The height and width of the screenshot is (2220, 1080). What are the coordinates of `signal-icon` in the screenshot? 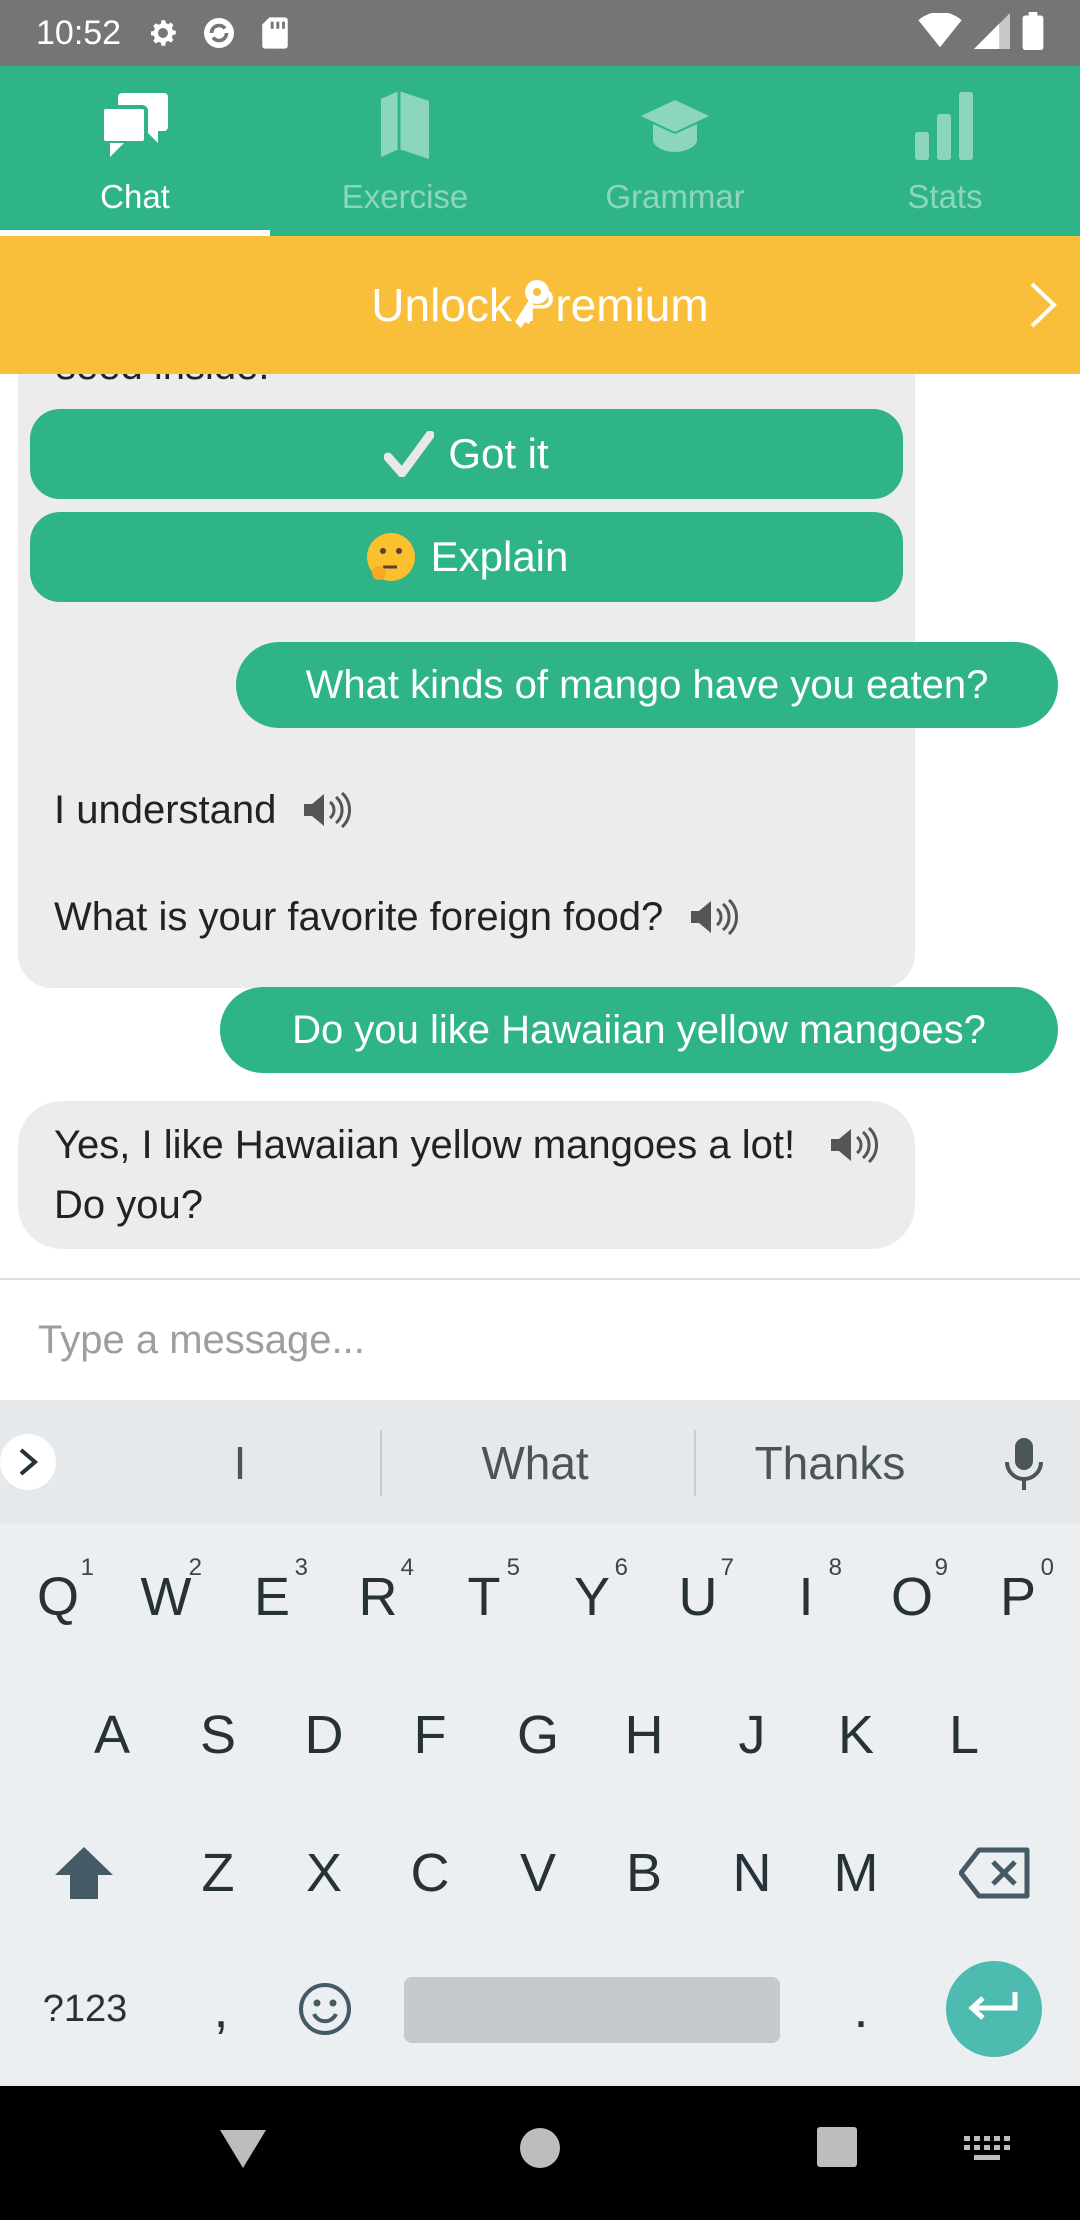 It's located at (992, 33).